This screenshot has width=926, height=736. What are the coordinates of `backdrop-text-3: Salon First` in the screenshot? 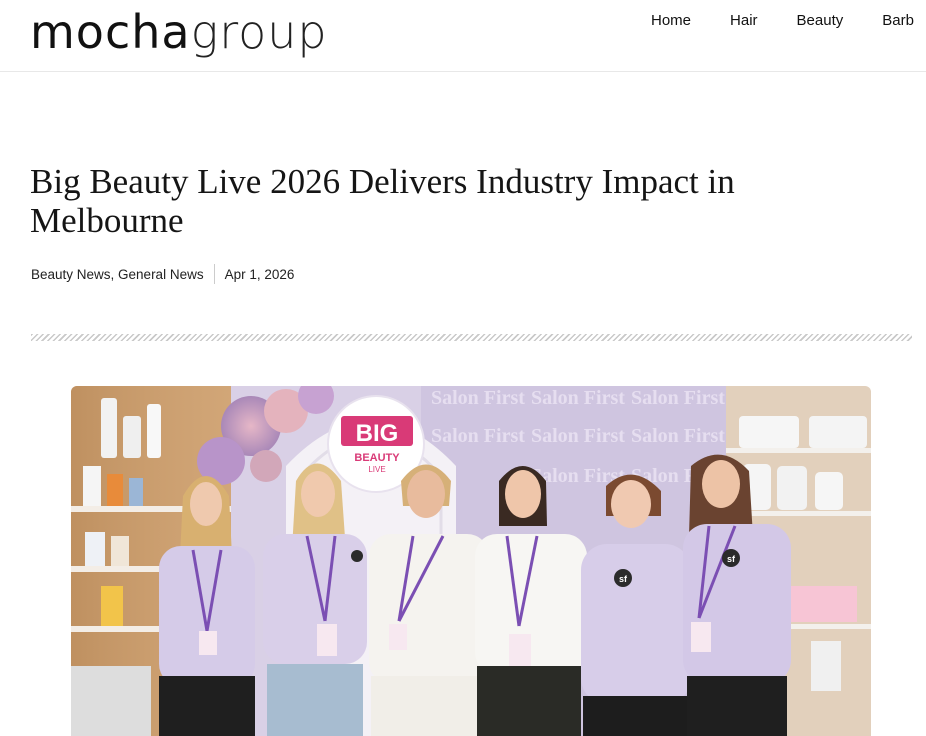 It's located at (678, 398).